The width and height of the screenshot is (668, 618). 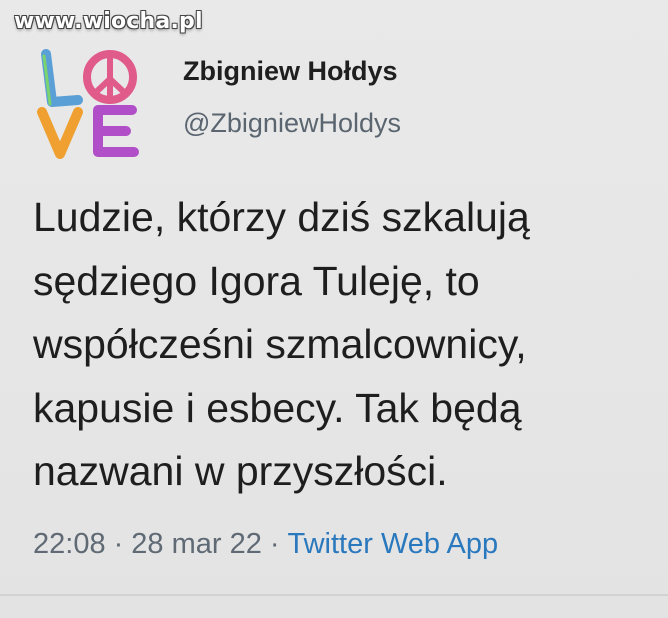 I want to click on divider, so click(x=334, y=595).